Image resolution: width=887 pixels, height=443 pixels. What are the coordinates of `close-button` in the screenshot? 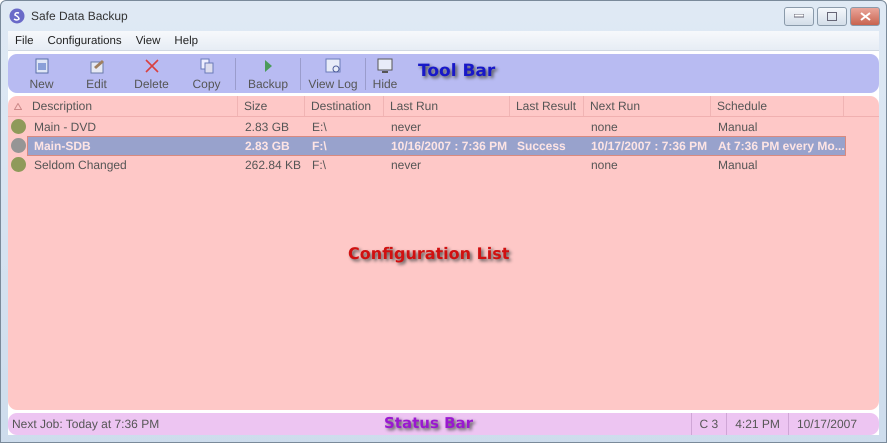 It's located at (865, 16).